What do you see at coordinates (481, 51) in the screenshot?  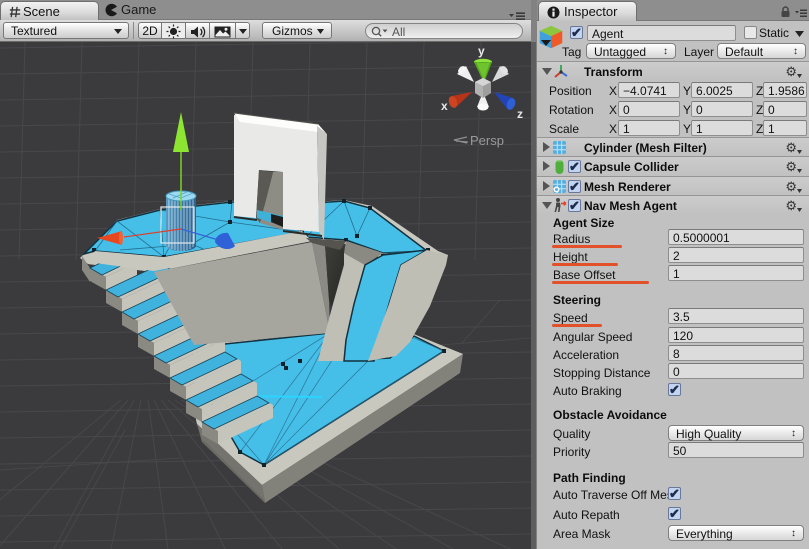 I see `svg-text: y` at bounding box center [481, 51].